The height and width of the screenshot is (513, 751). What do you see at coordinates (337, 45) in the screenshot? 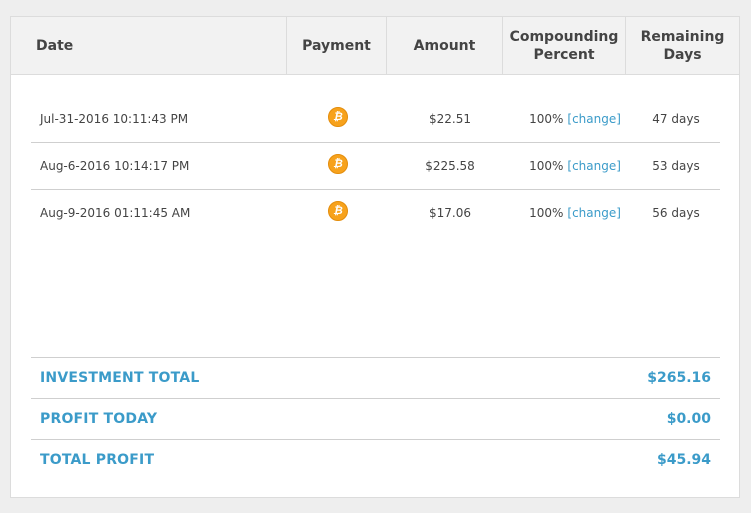
I see `column-header-payment: Payment` at bounding box center [337, 45].